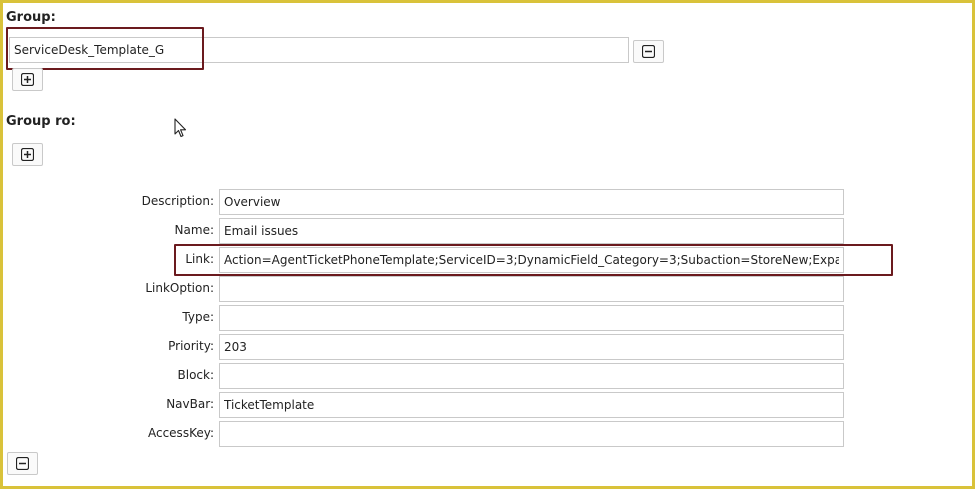 This screenshot has height=489, width=975. What do you see at coordinates (531, 376) in the screenshot?
I see `block-input` at bounding box center [531, 376].